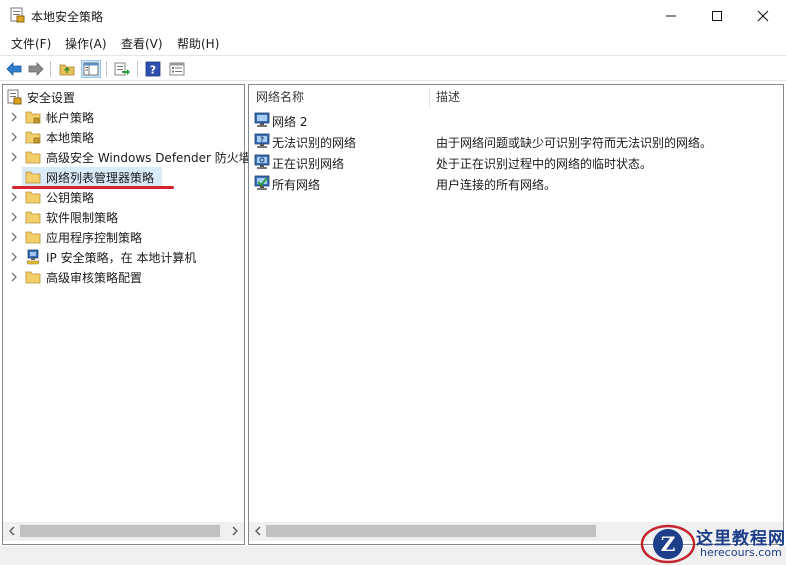 The height and width of the screenshot is (565, 786). What do you see at coordinates (17, 15) in the screenshot?
I see `local-security-policy-icon` at bounding box center [17, 15].